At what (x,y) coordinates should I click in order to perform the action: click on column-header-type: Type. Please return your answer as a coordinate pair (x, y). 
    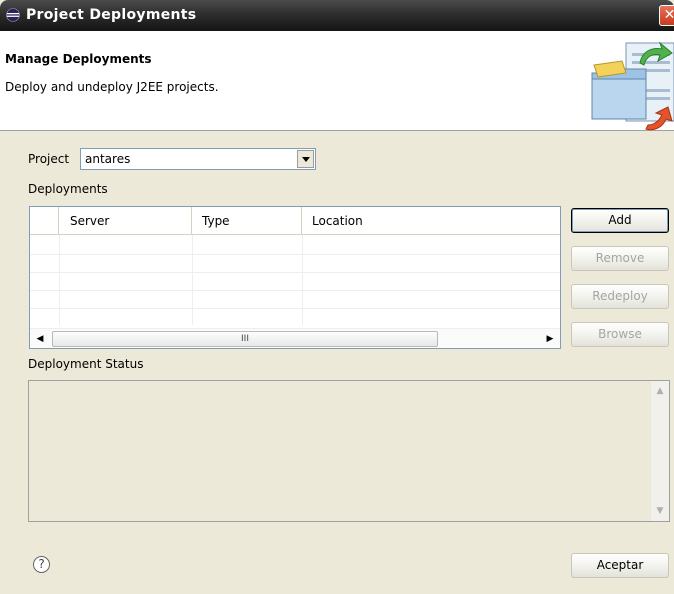
    Looking at the image, I should click on (247, 221).